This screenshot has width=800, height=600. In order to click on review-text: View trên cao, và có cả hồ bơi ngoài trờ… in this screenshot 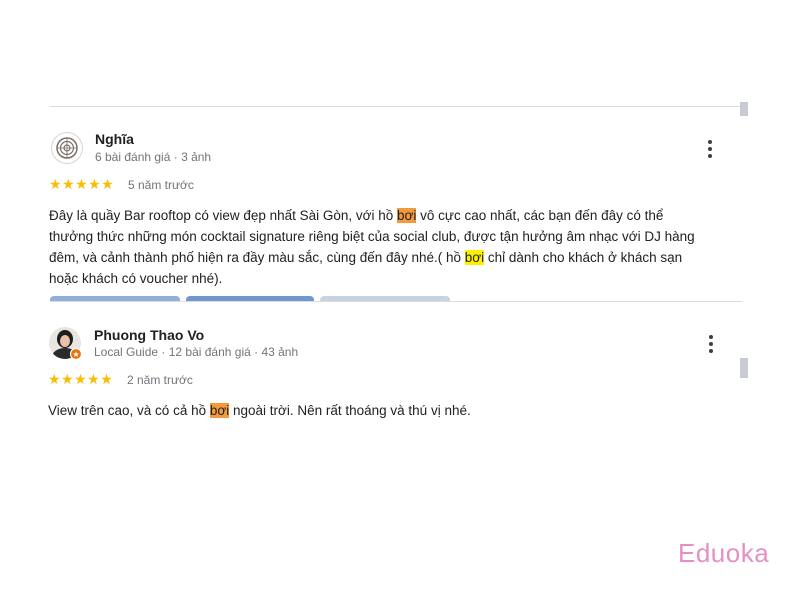, I will do `click(373, 410)`.